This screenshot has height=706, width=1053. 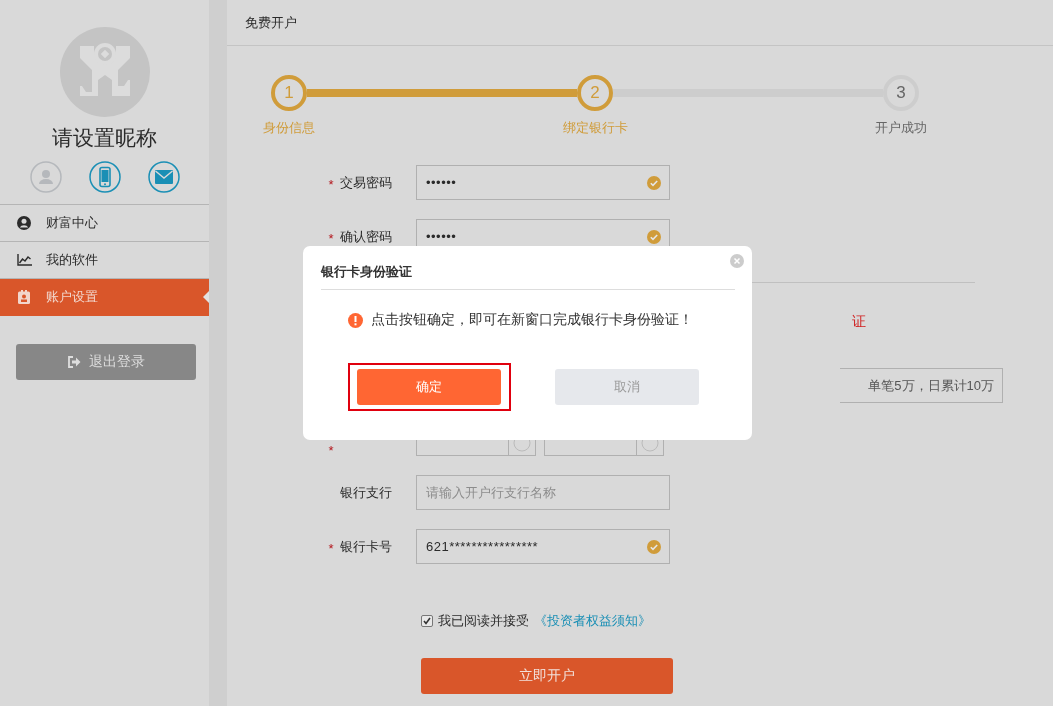 What do you see at coordinates (355, 320) in the screenshot?
I see `warning-icon` at bounding box center [355, 320].